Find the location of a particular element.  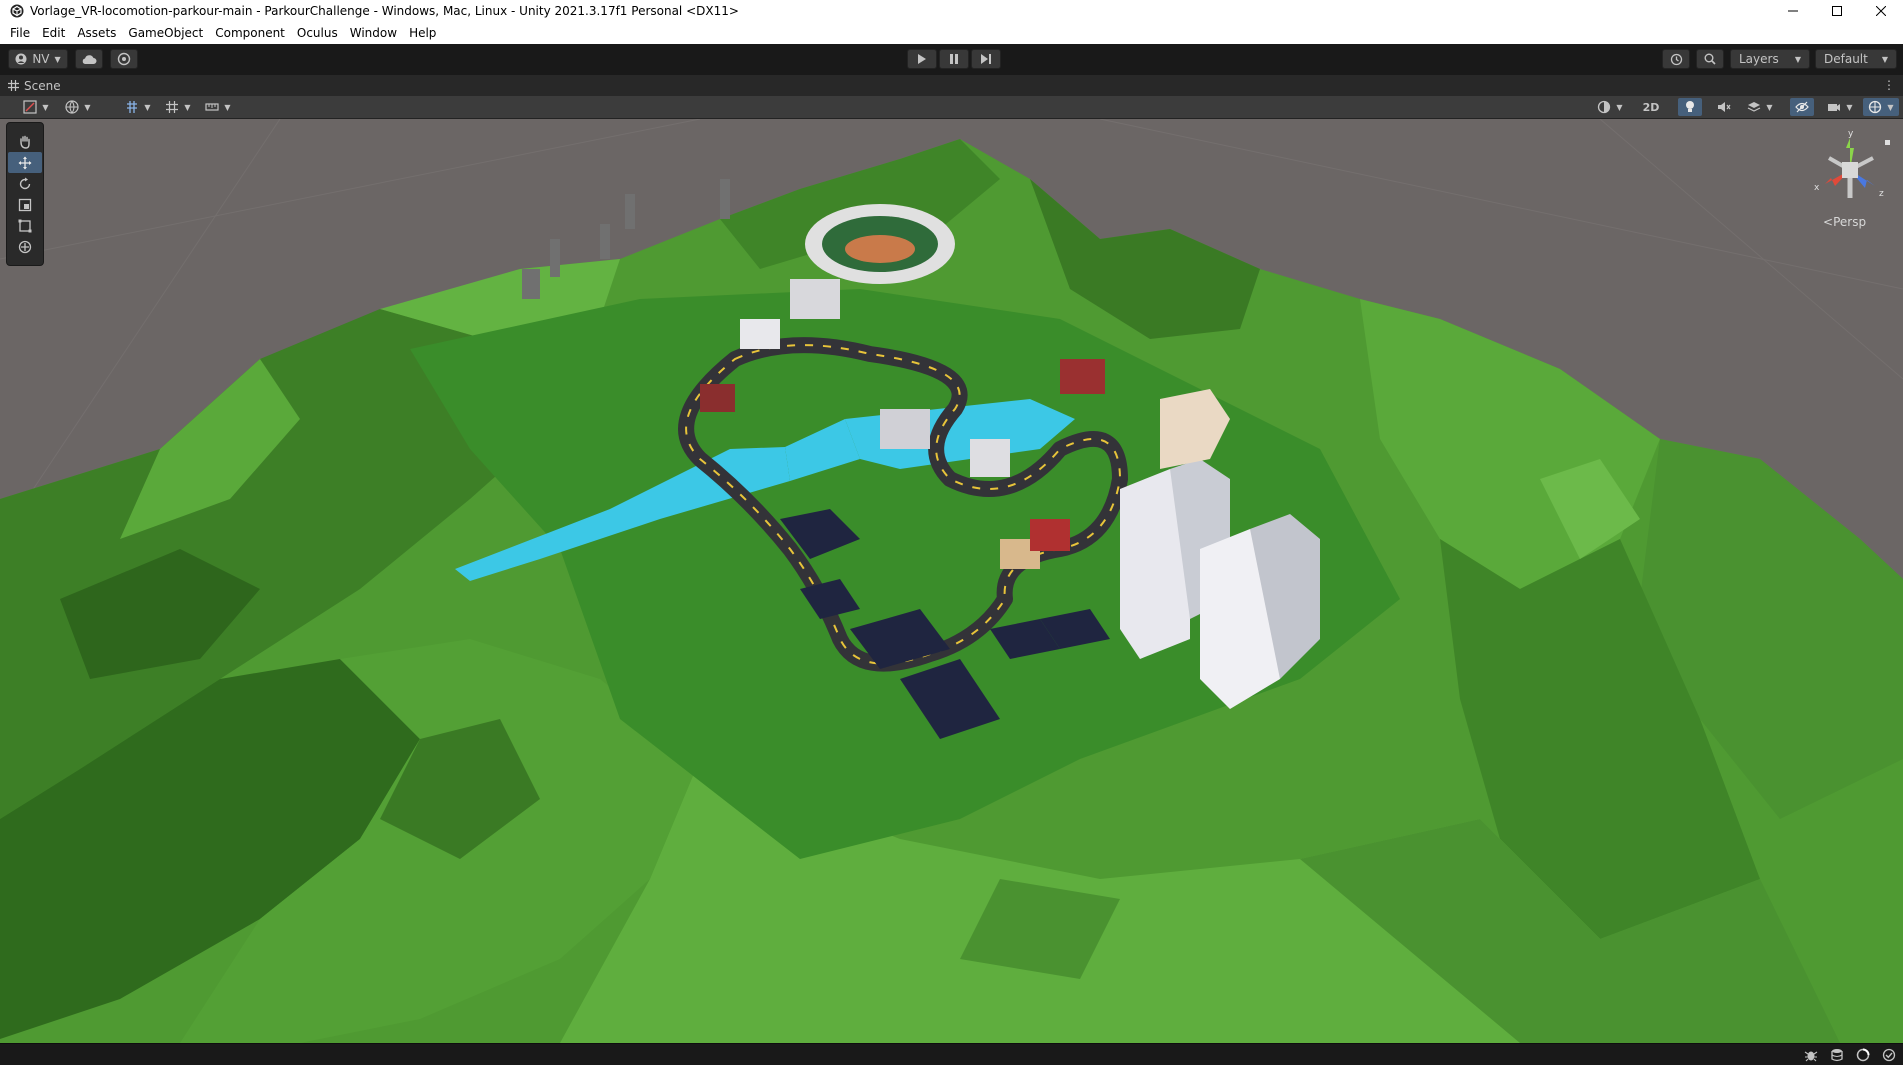

minimize-icon is located at coordinates (1793, 11).